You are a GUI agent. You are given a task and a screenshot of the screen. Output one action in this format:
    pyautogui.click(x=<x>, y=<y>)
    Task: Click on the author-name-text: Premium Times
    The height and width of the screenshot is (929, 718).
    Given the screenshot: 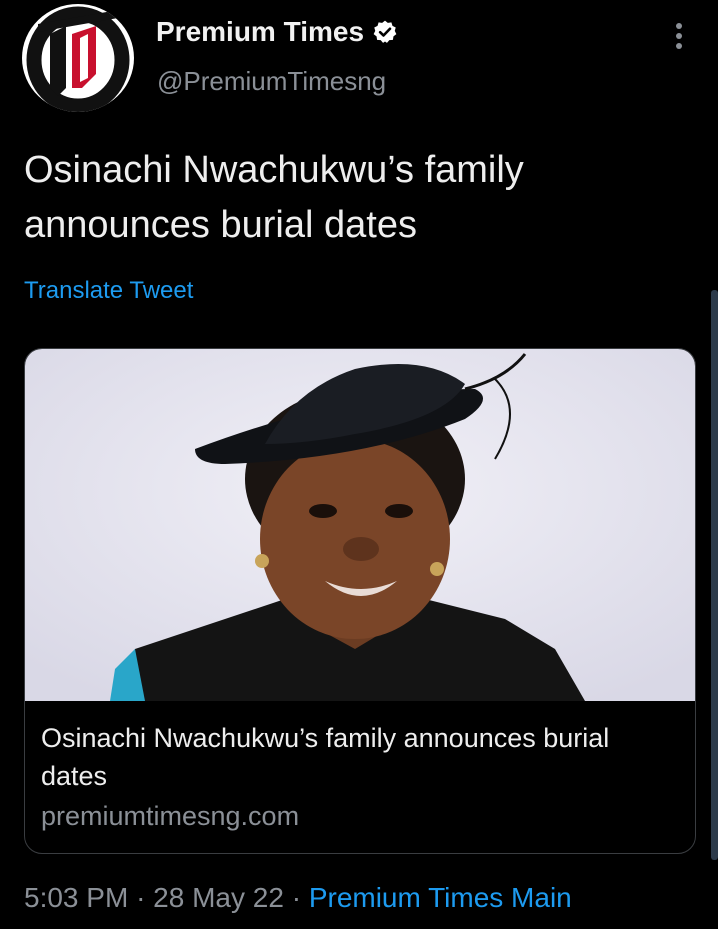 What is the action you would take?
    pyautogui.click(x=260, y=31)
    